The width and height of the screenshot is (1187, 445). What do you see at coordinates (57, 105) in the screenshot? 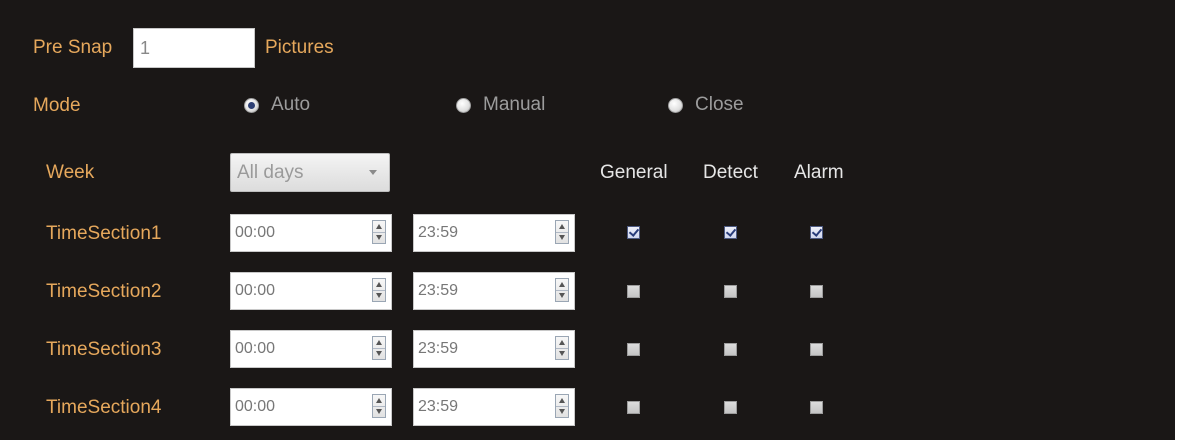
I see `mode-label: Mode` at bounding box center [57, 105].